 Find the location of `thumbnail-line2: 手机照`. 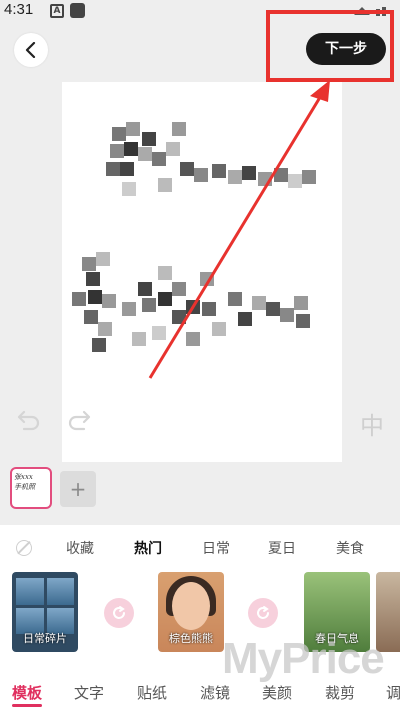

thumbnail-line2: 手机照 is located at coordinates (24, 487).